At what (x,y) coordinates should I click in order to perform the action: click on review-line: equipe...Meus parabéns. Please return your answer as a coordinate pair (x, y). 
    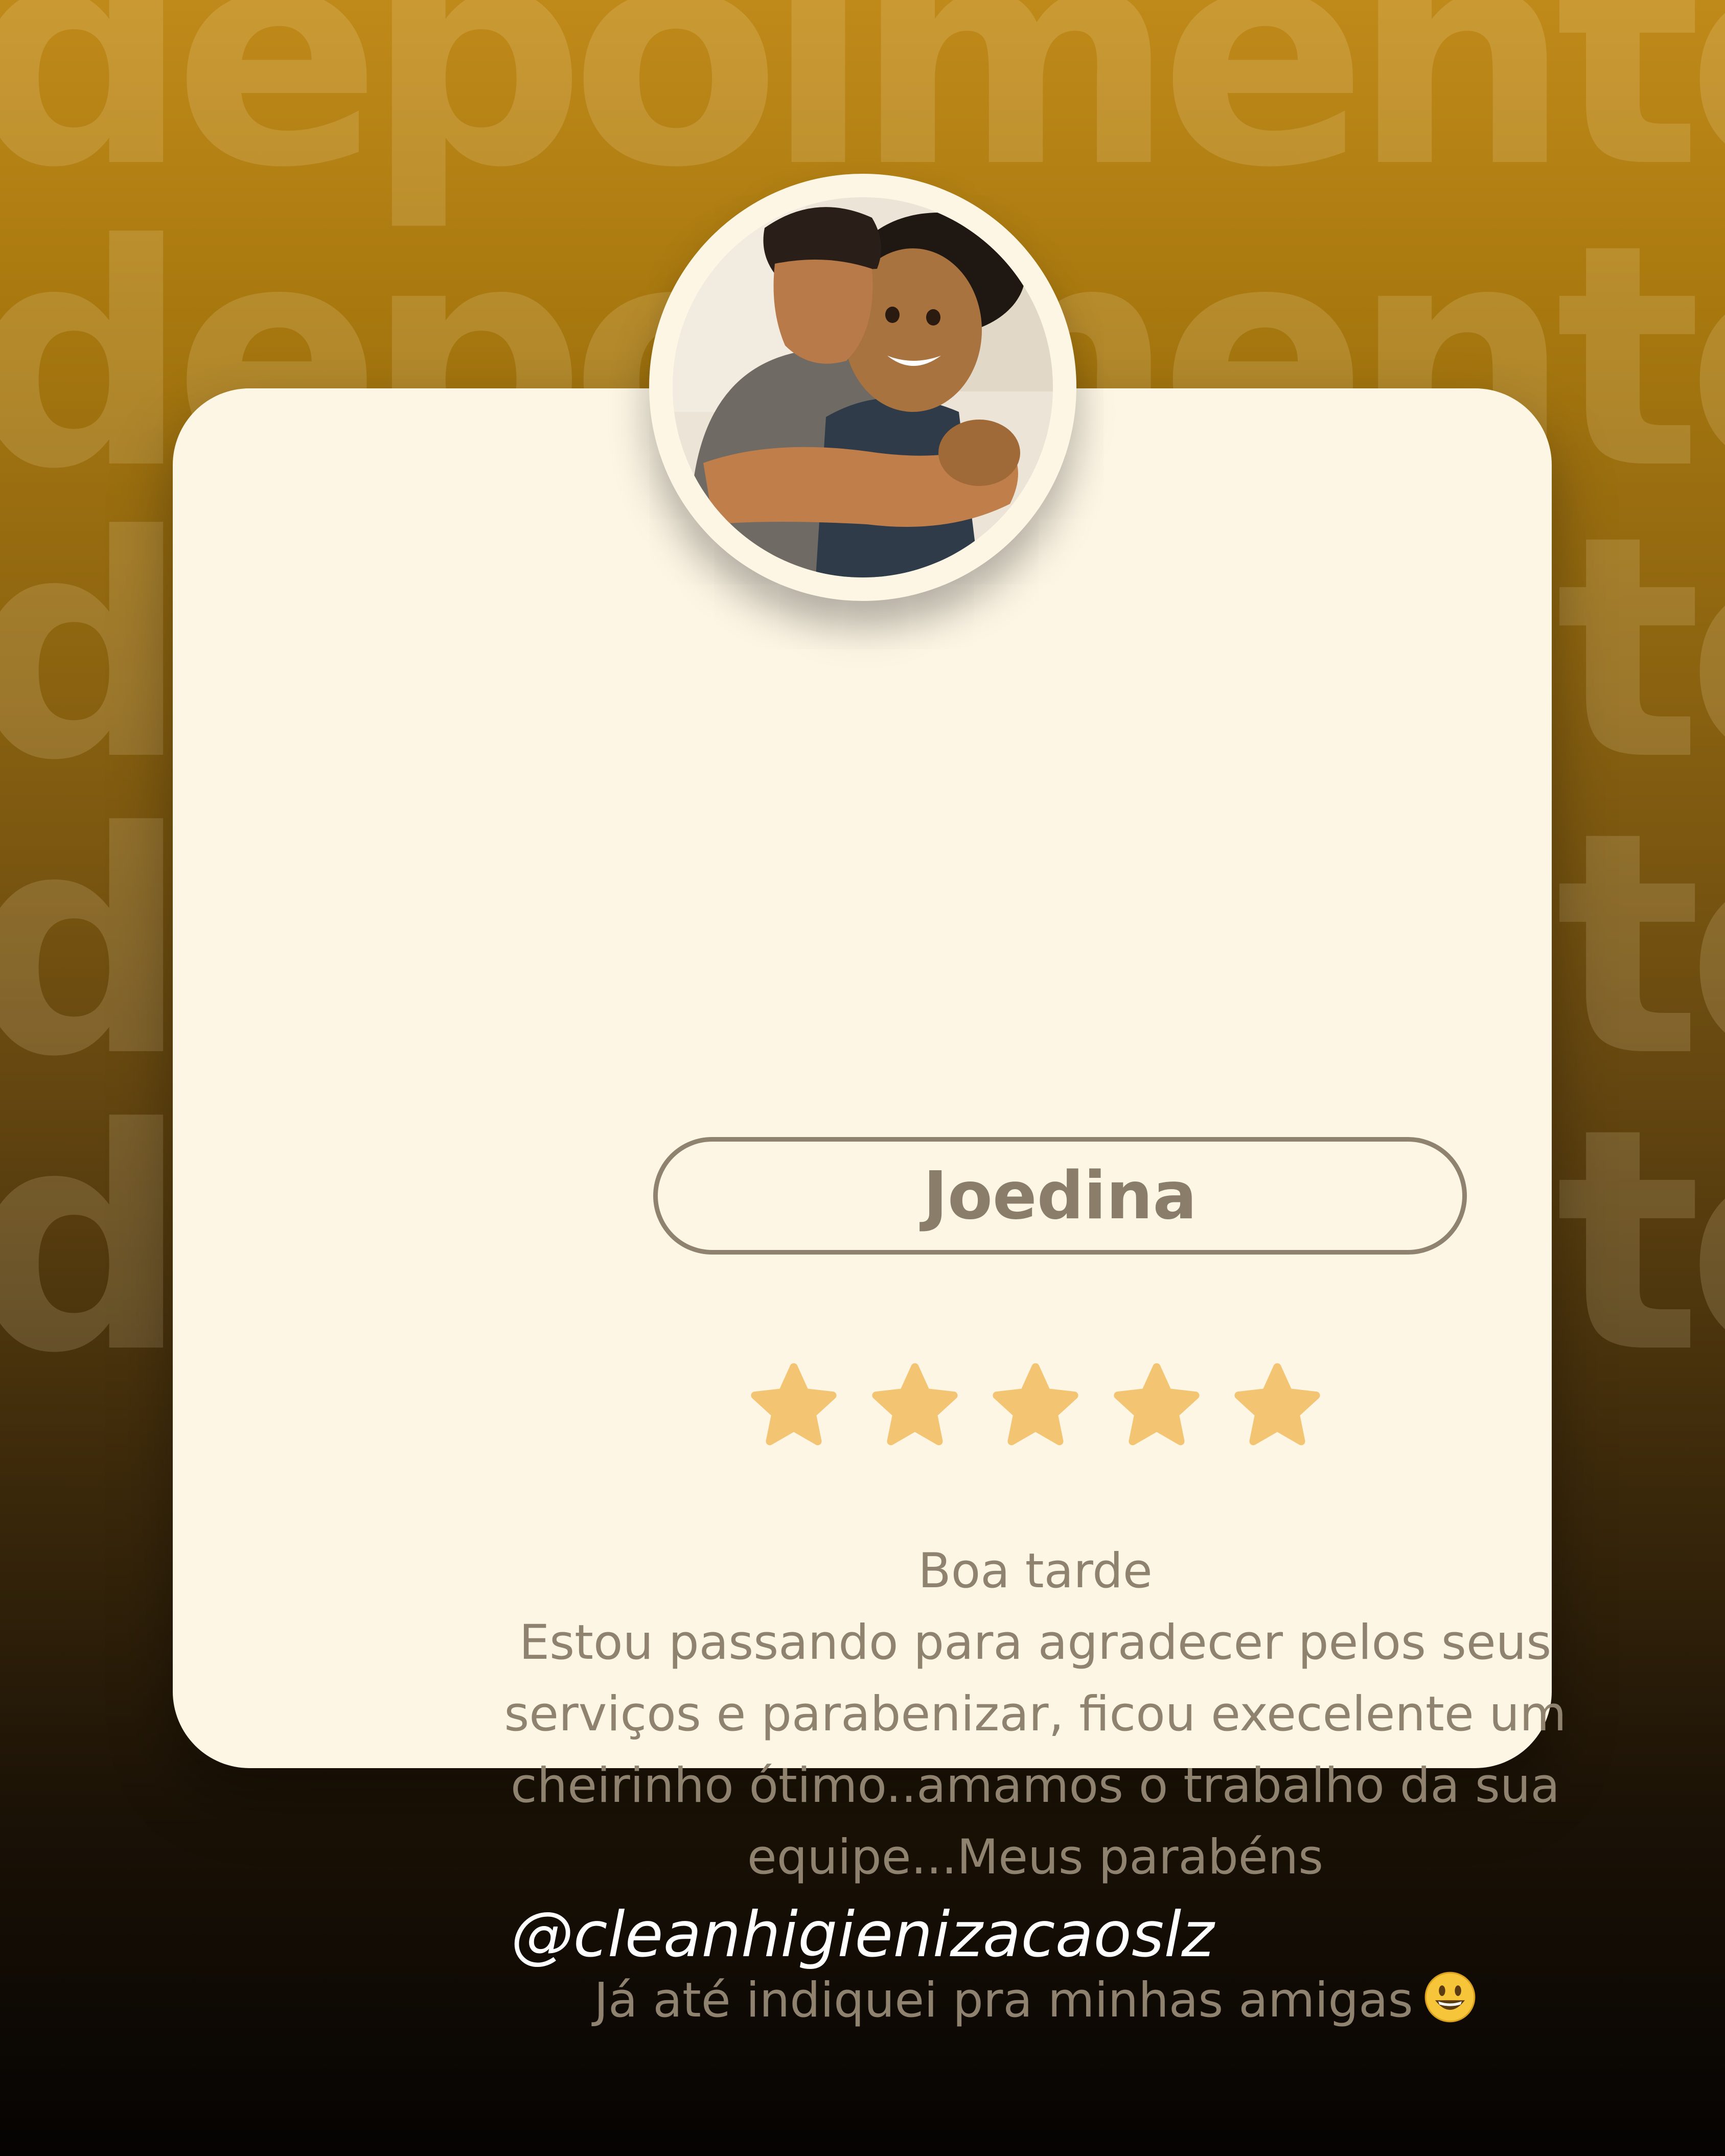
    Looking at the image, I should click on (1035, 1857).